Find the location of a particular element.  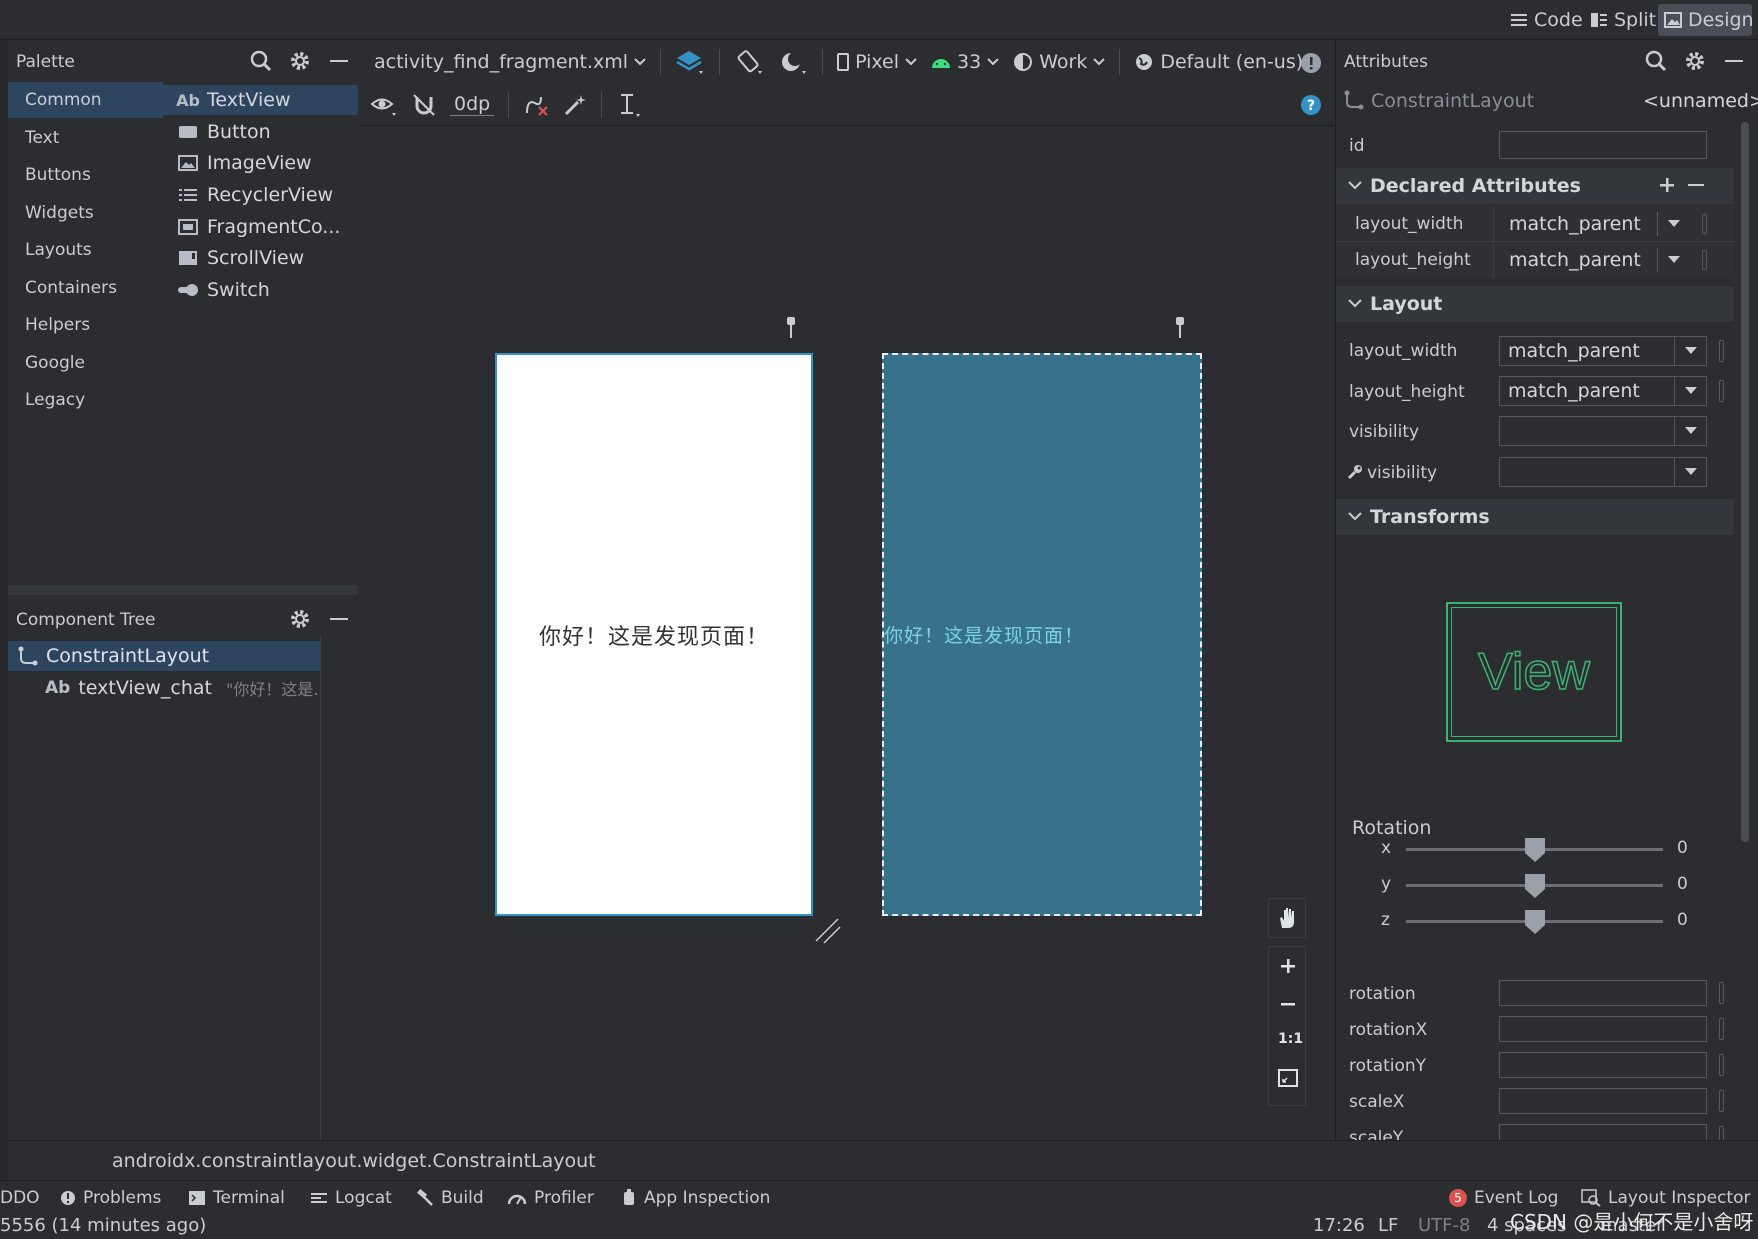

terminal-tab: Terminal is located at coordinates (236, 1198).